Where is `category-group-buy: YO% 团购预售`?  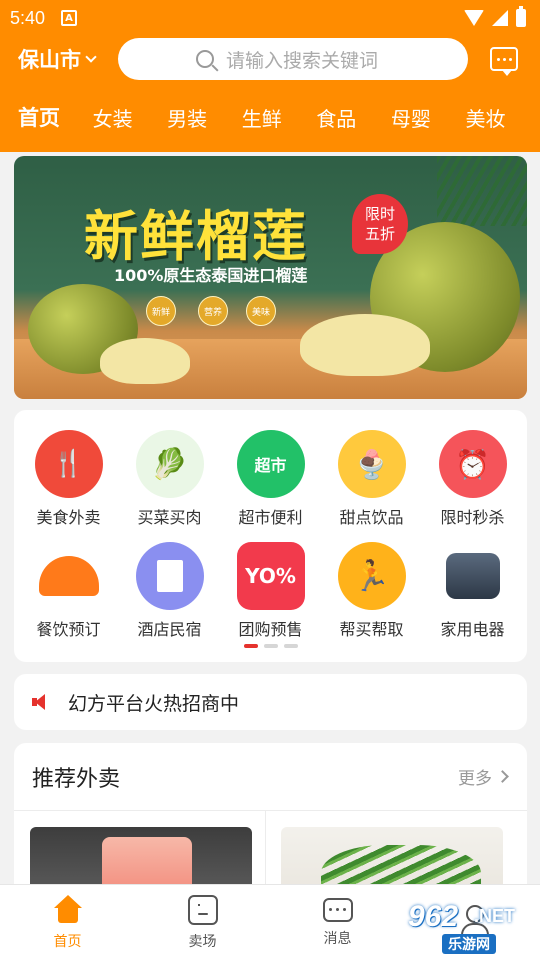
category-group-buy: YO% 团购预售 is located at coordinates (270, 591).